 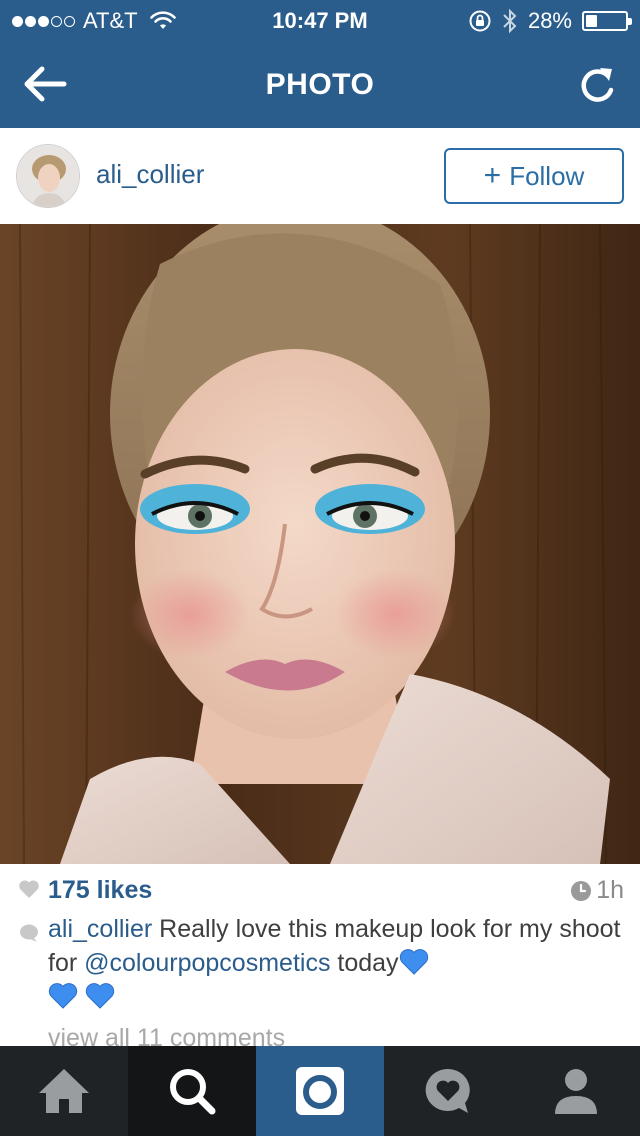 I want to click on page-title: PHOTO, so click(x=320, y=84).